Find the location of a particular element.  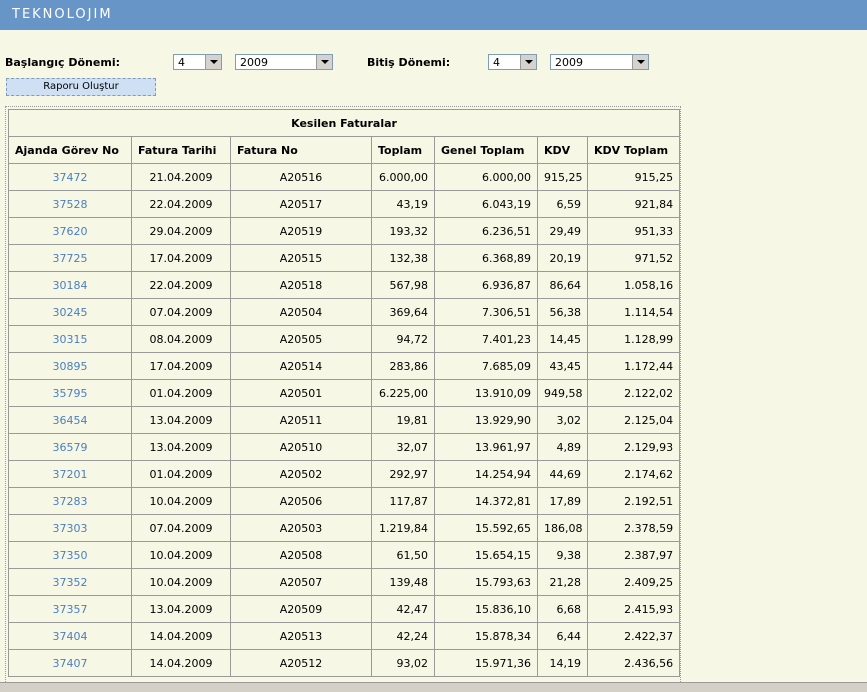

invoice-no-cell: A20517 is located at coordinates (301, 204).